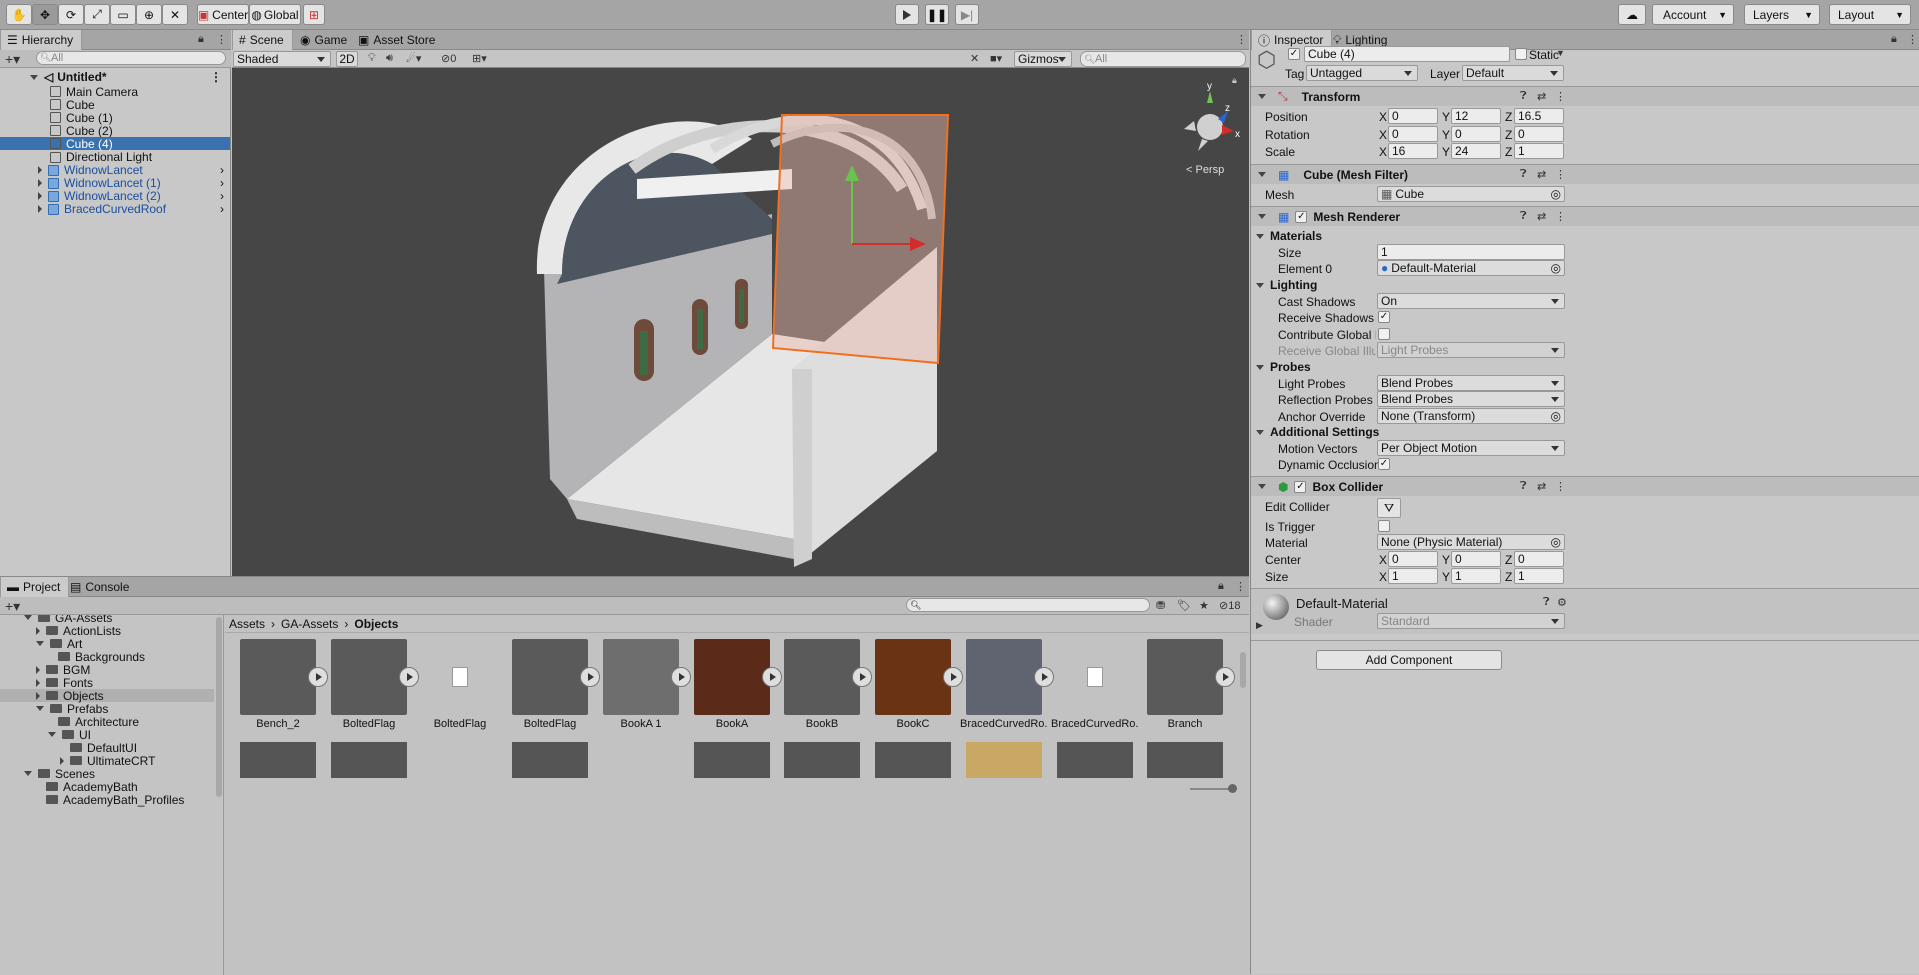 The height and width of the screenshot is (975, 1919). I want to click on folder-tree-item: Architecture, so click(107, 722).